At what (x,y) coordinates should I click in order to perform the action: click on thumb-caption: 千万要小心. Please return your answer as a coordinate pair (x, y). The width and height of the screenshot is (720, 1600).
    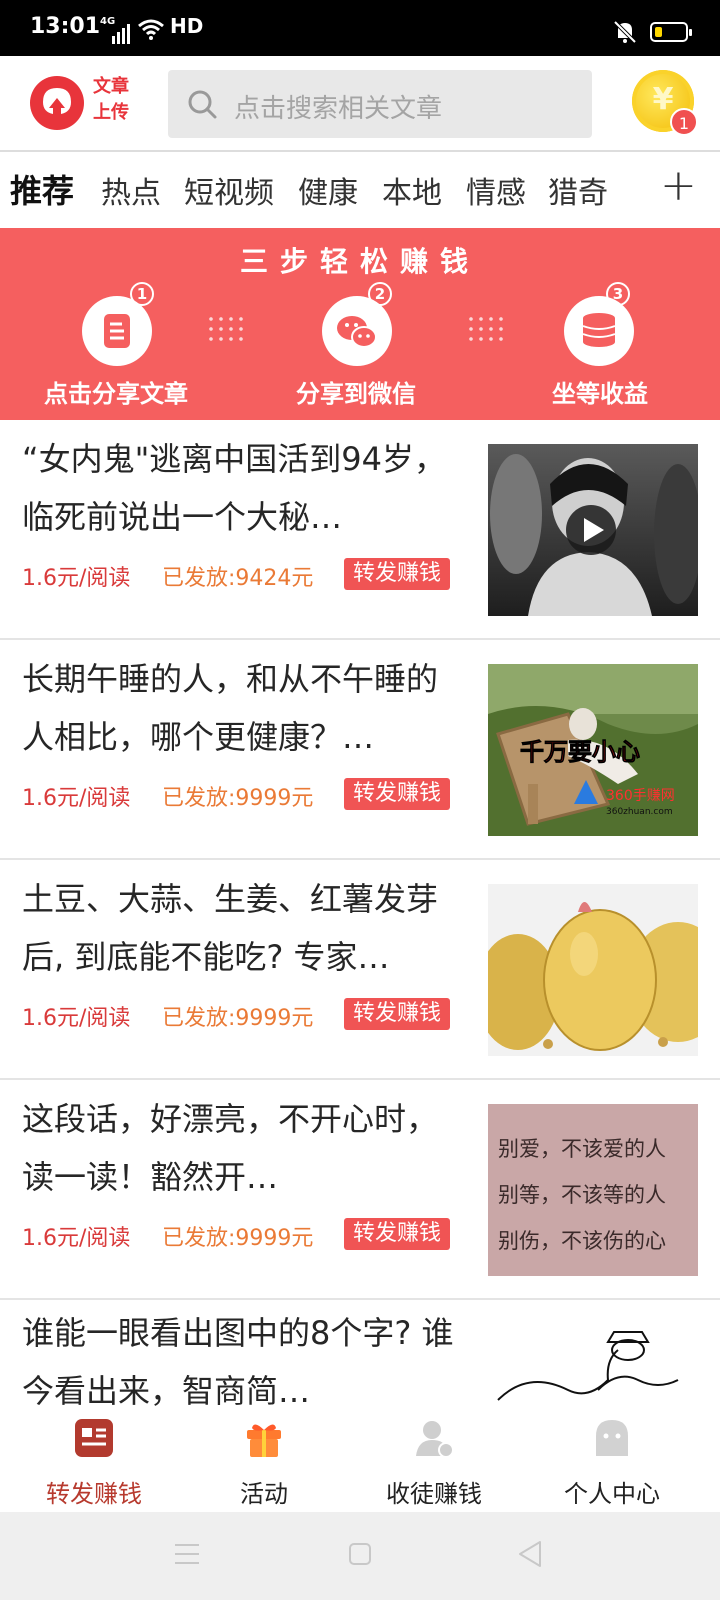
    Looking at the image, I should click on (580, 752).